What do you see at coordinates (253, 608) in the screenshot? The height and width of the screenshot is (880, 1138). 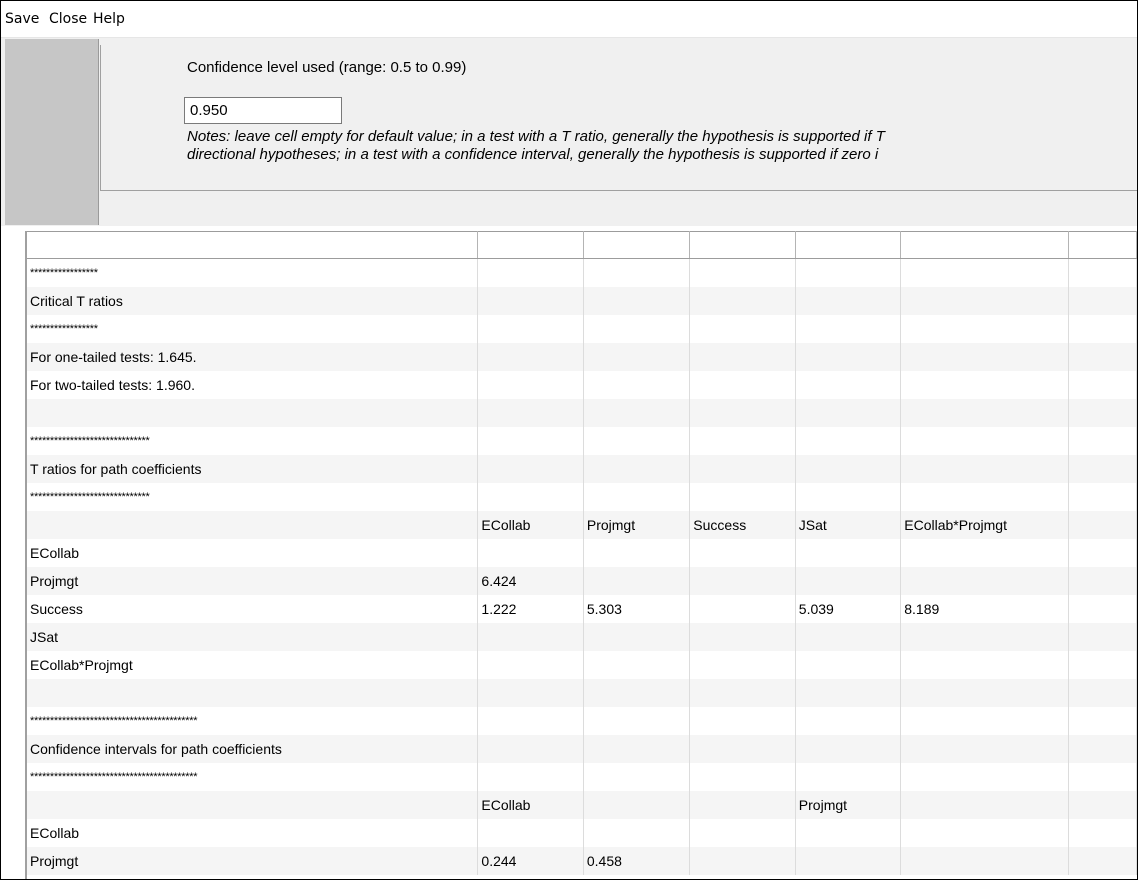 I see `grid-cell: Success` at bounding box center [253, 608].